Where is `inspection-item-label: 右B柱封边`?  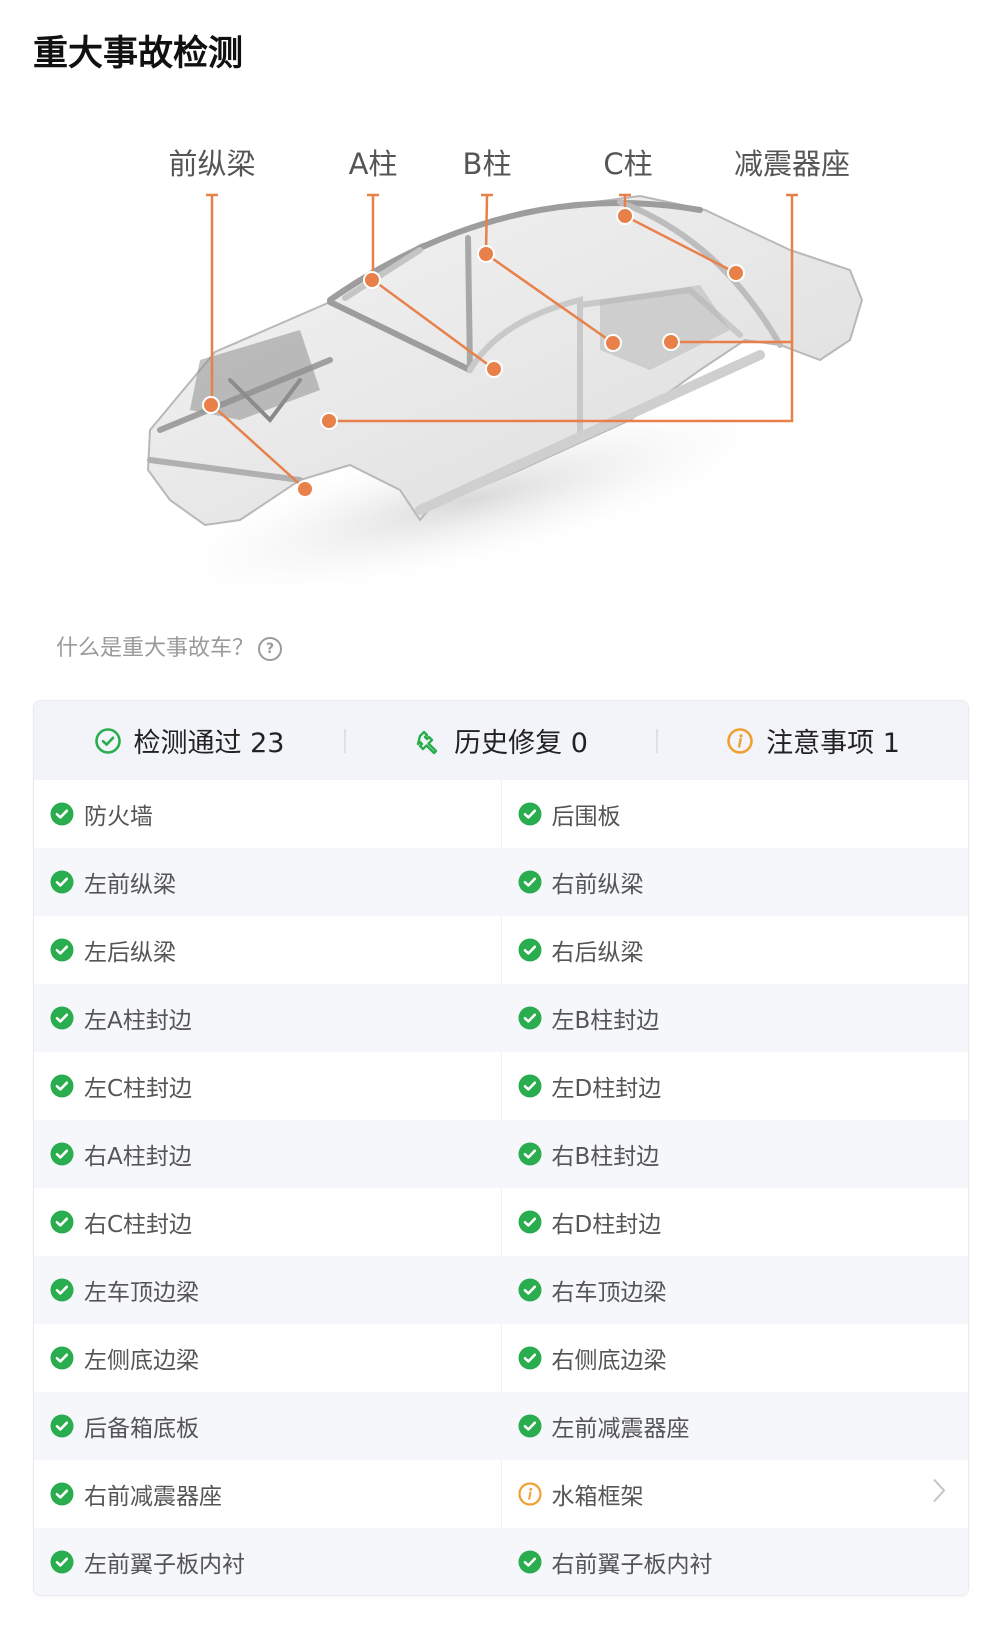
inspection-item-label: 右B柱封边 is located at coordinates (605, 1157).